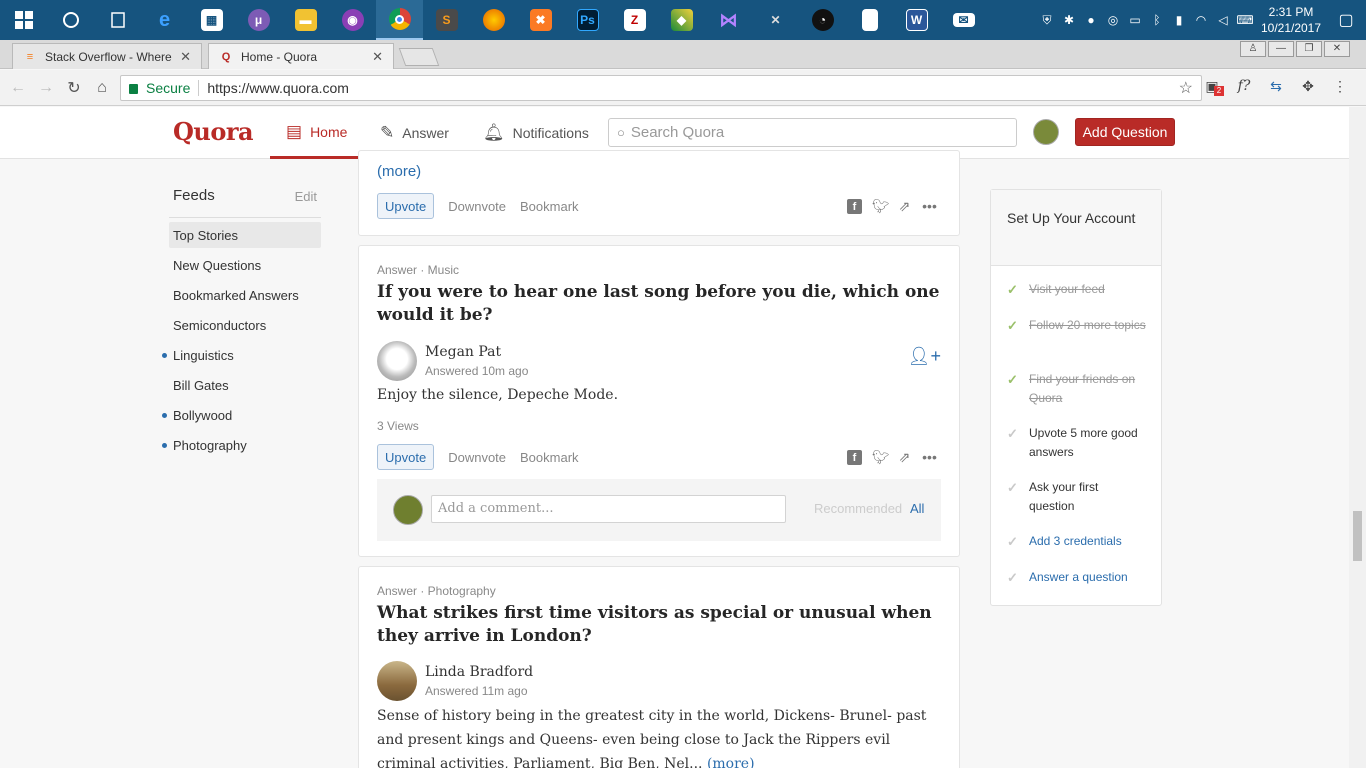 This screenshot has width=1366, height=768. I want to click on action-center-icon: ▢, so click(1346, 20).